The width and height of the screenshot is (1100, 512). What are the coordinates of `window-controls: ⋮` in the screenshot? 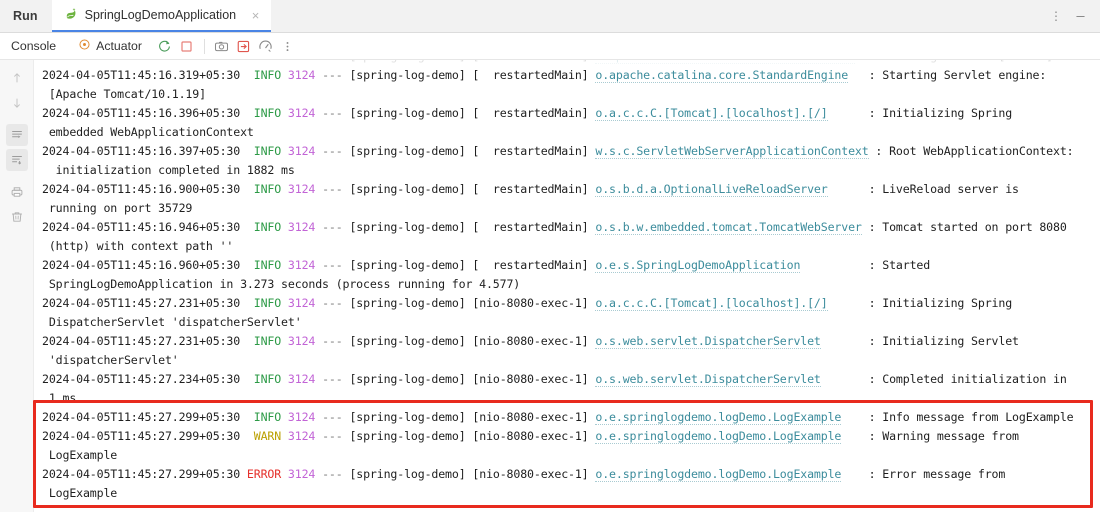 It's located at (1072, 16).